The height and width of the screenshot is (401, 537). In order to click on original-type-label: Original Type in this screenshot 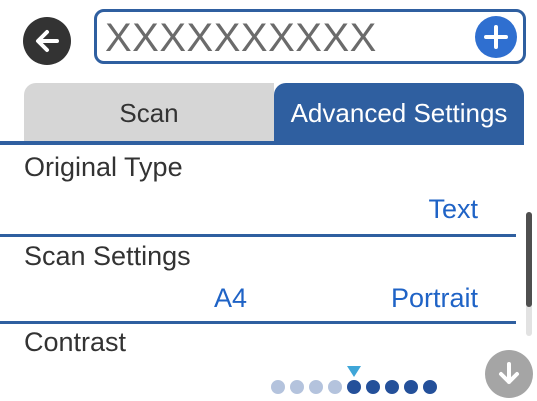, I will do `click(103, 167)`.